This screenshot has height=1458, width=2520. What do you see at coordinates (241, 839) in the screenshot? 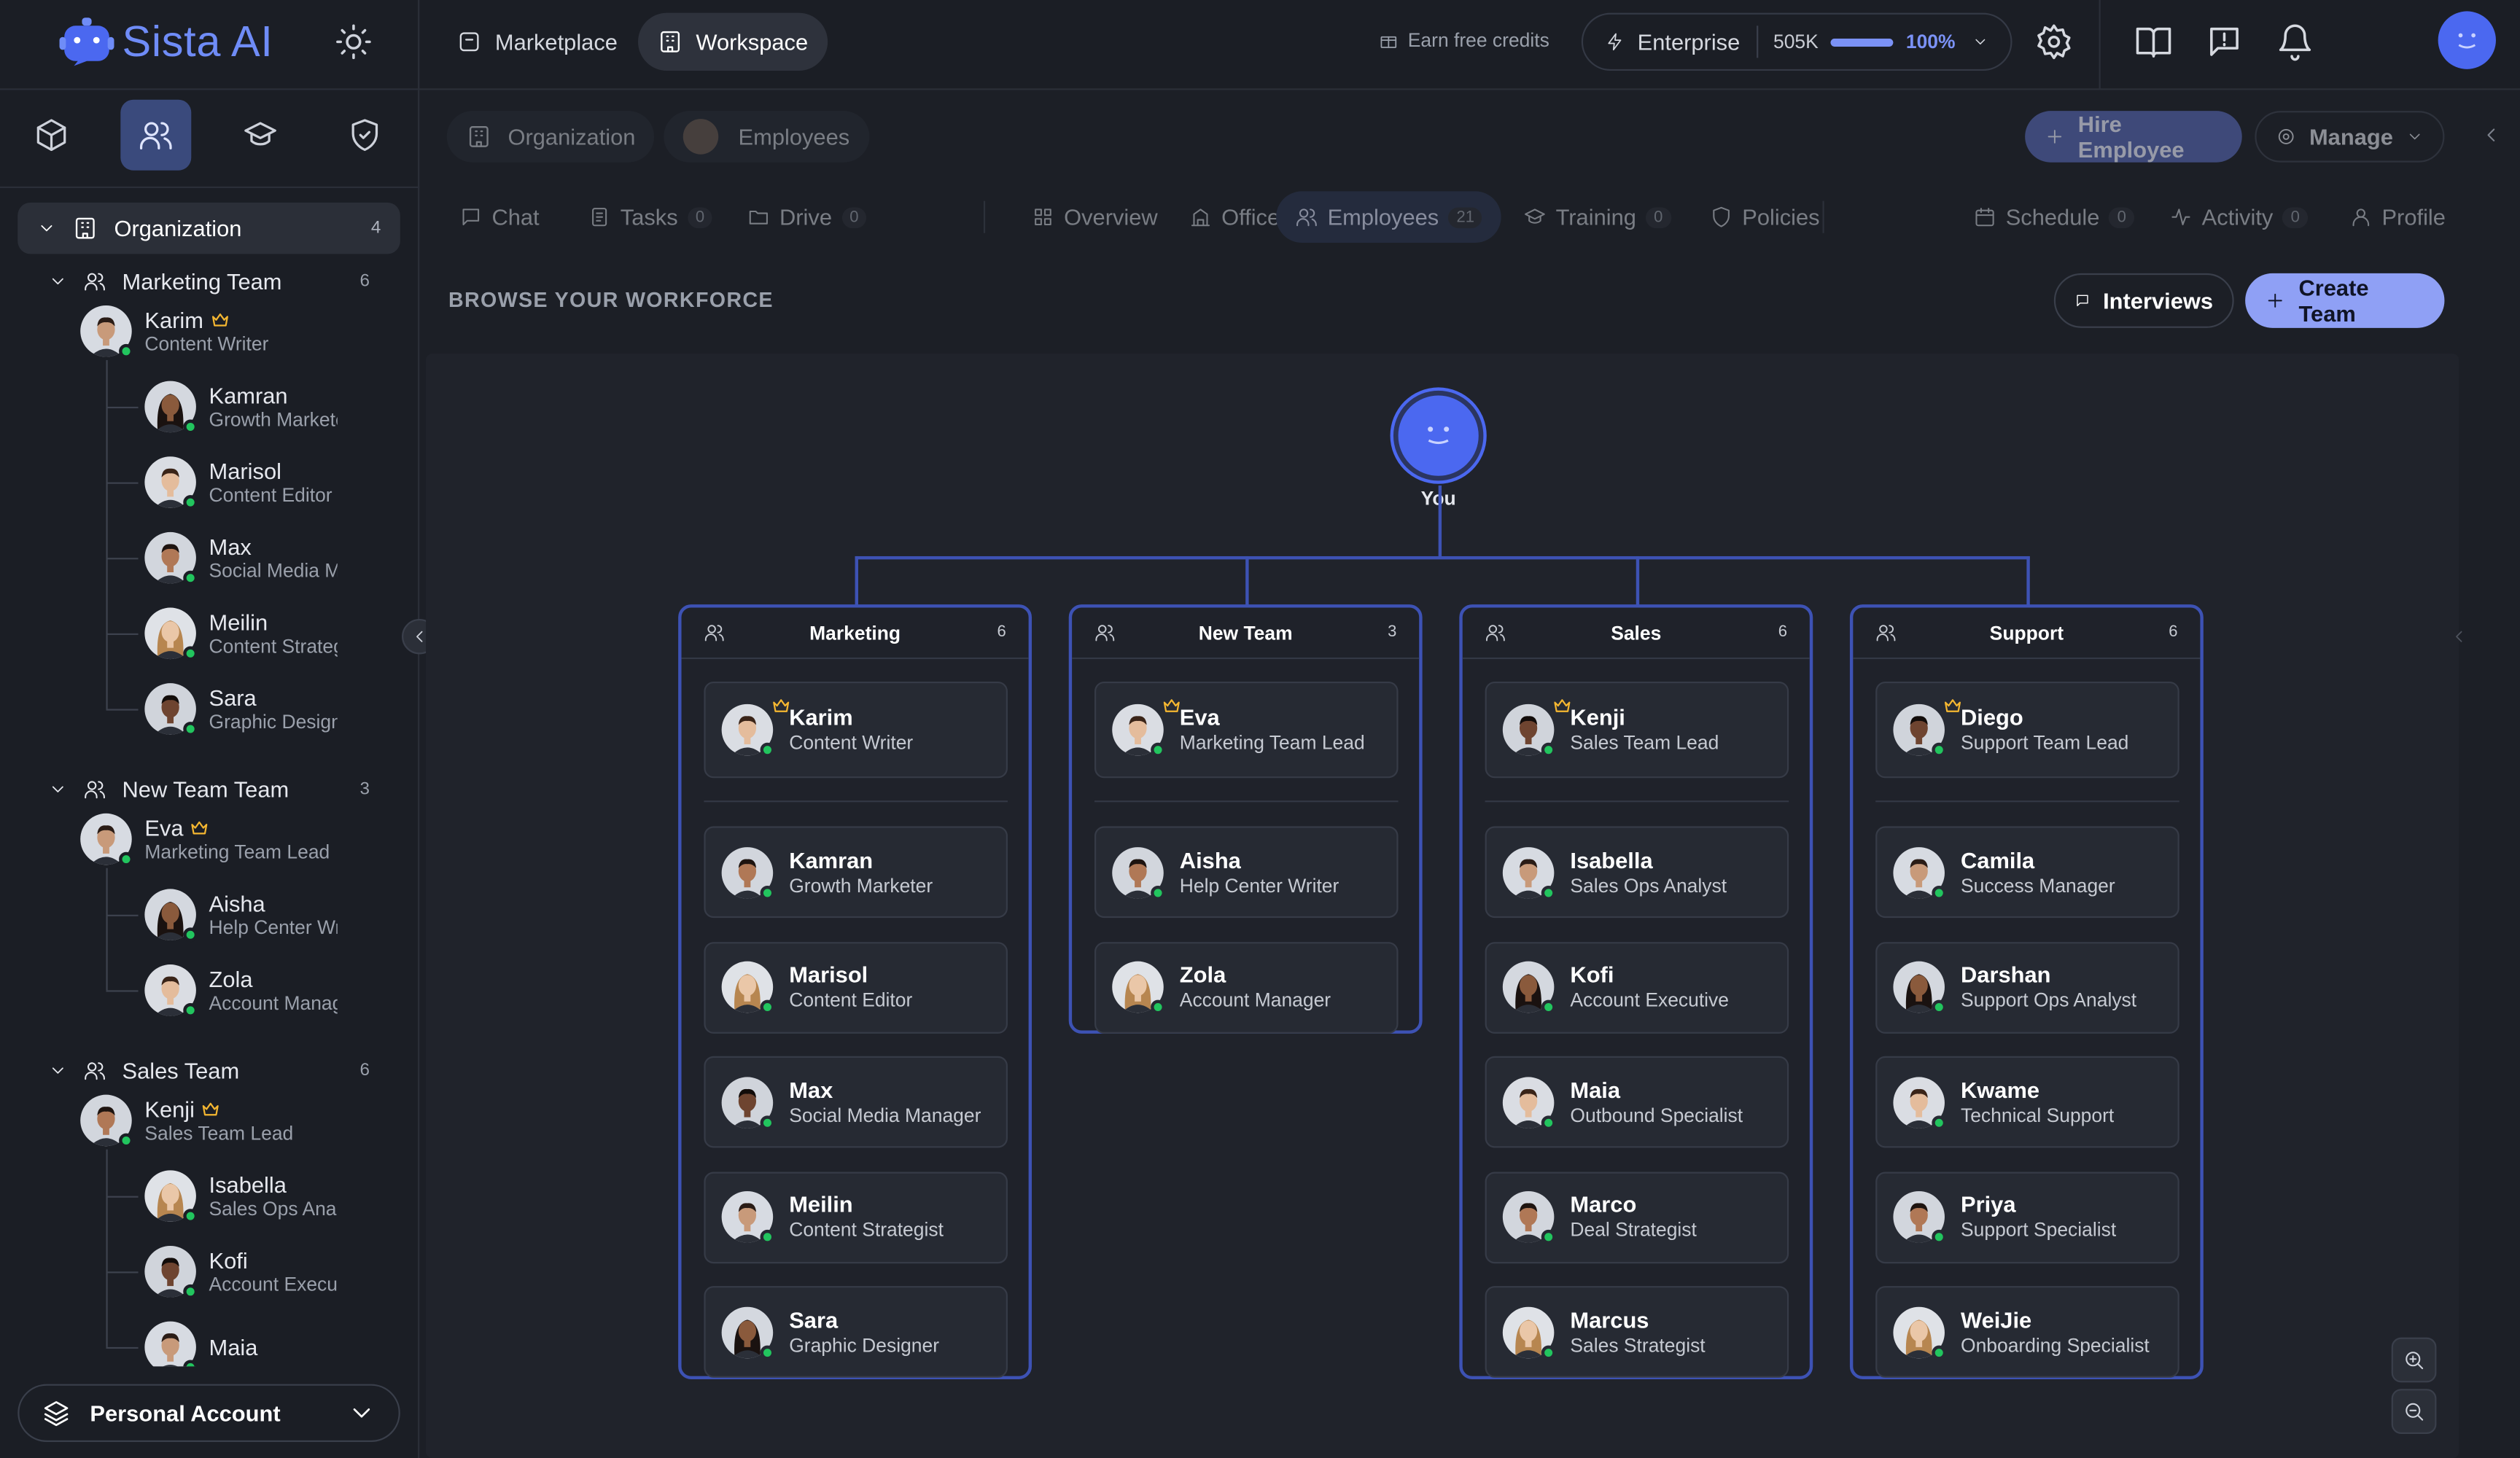
I see `tree-employee: Eva Marketing Team Lead` at bounding box center [241, 839].